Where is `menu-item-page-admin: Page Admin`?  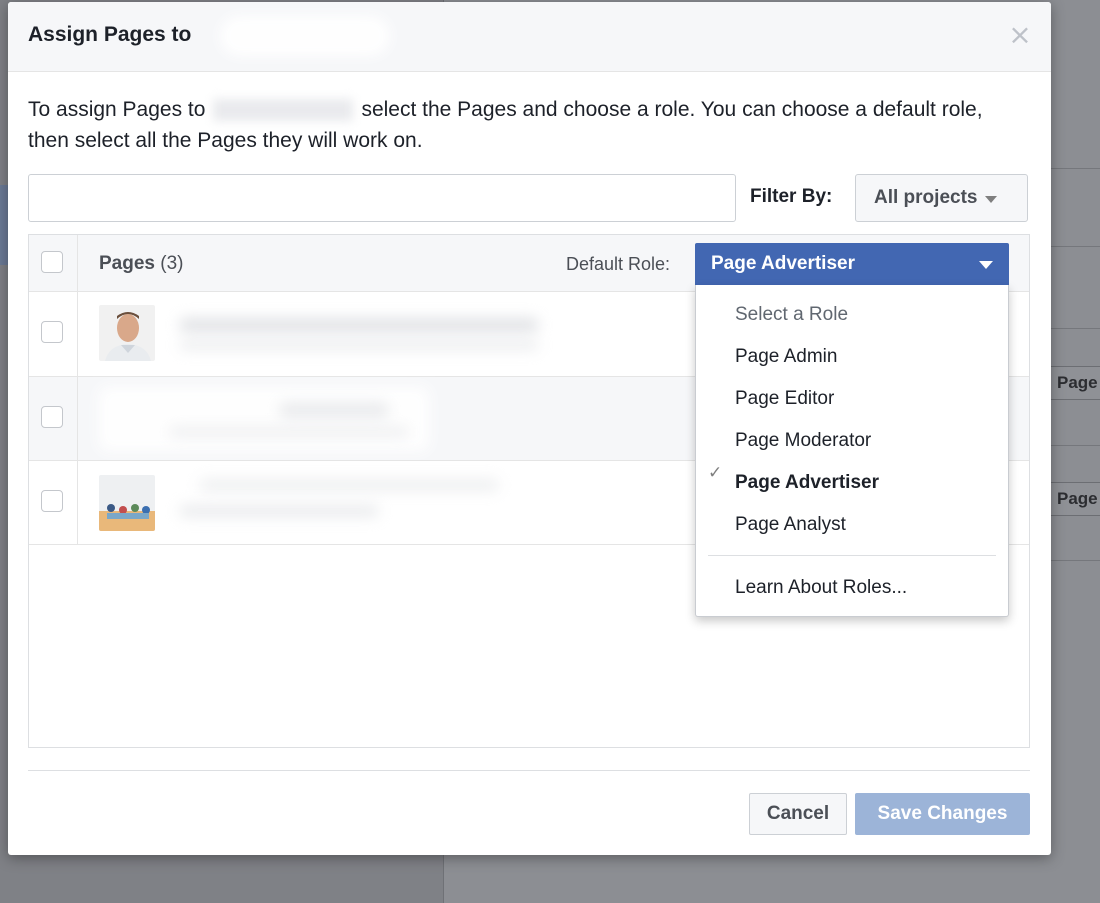
menu-item-page-admin: Page Admin is located at coordinates (852, 357).